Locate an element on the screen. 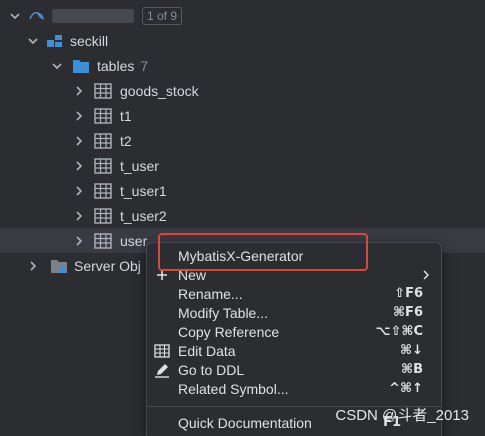 Image resolution: width=485 pixels, height=436 pixels. menu-item-label: Copy Reference is located at coordinates (229, 331).